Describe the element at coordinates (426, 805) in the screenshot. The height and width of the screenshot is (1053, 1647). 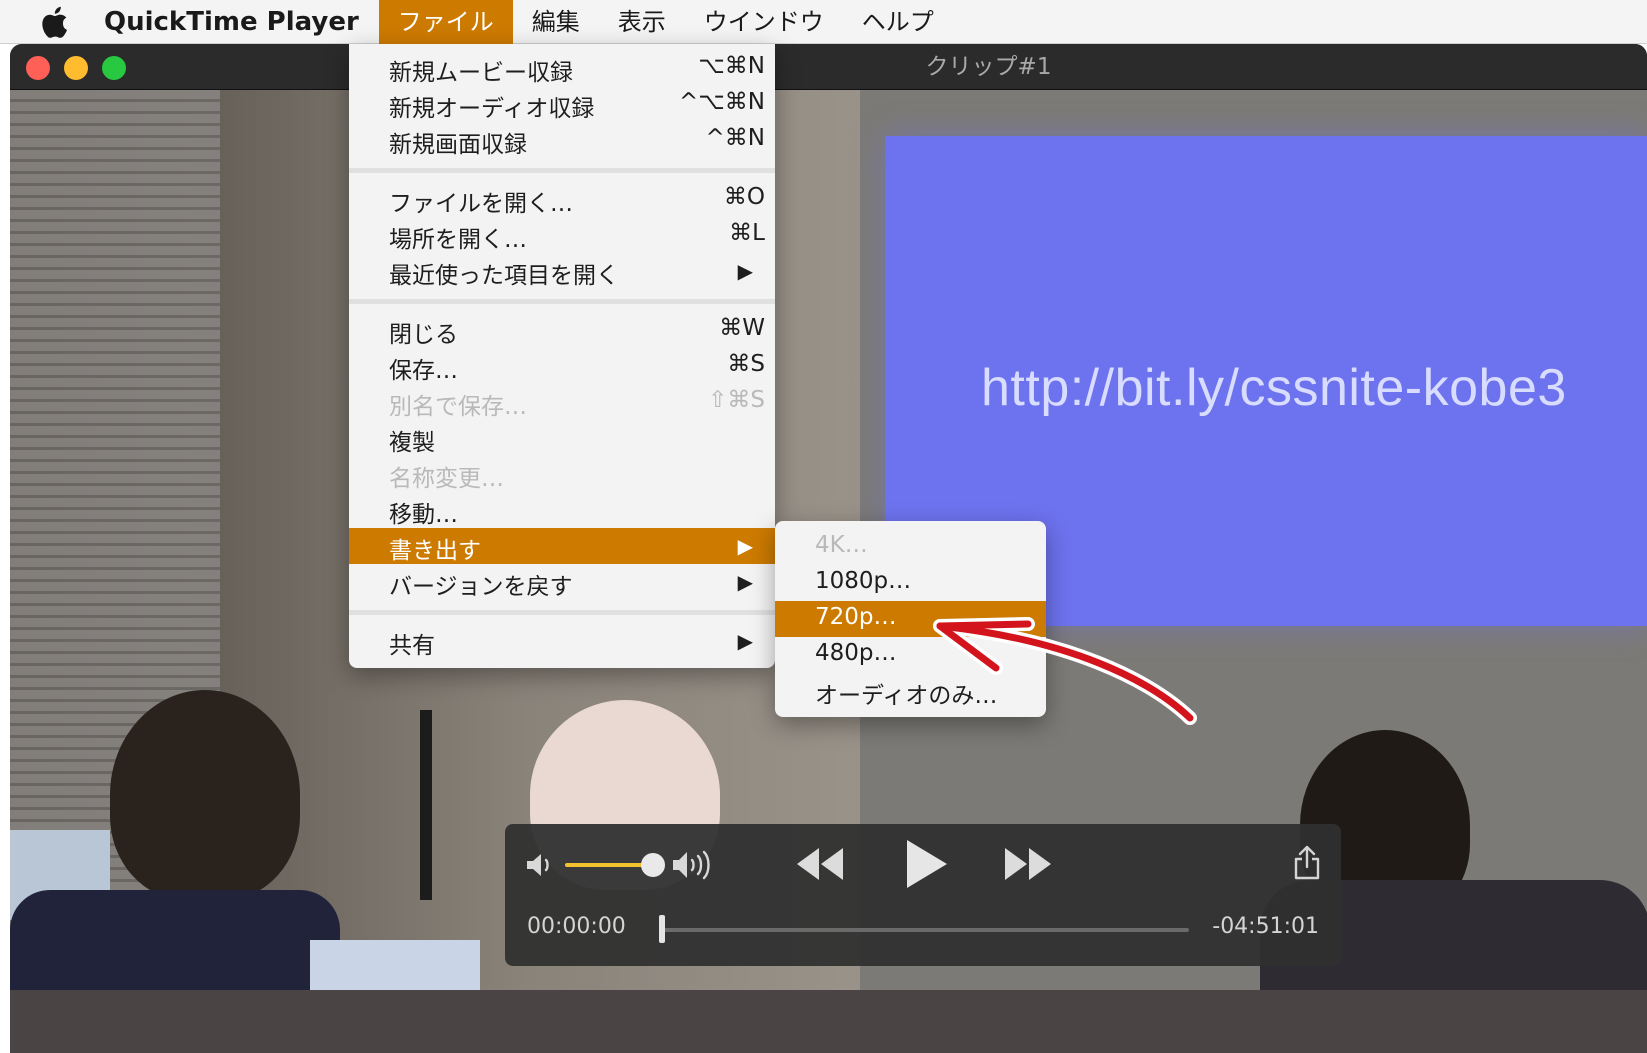
I see `video-light-stand` at that location.